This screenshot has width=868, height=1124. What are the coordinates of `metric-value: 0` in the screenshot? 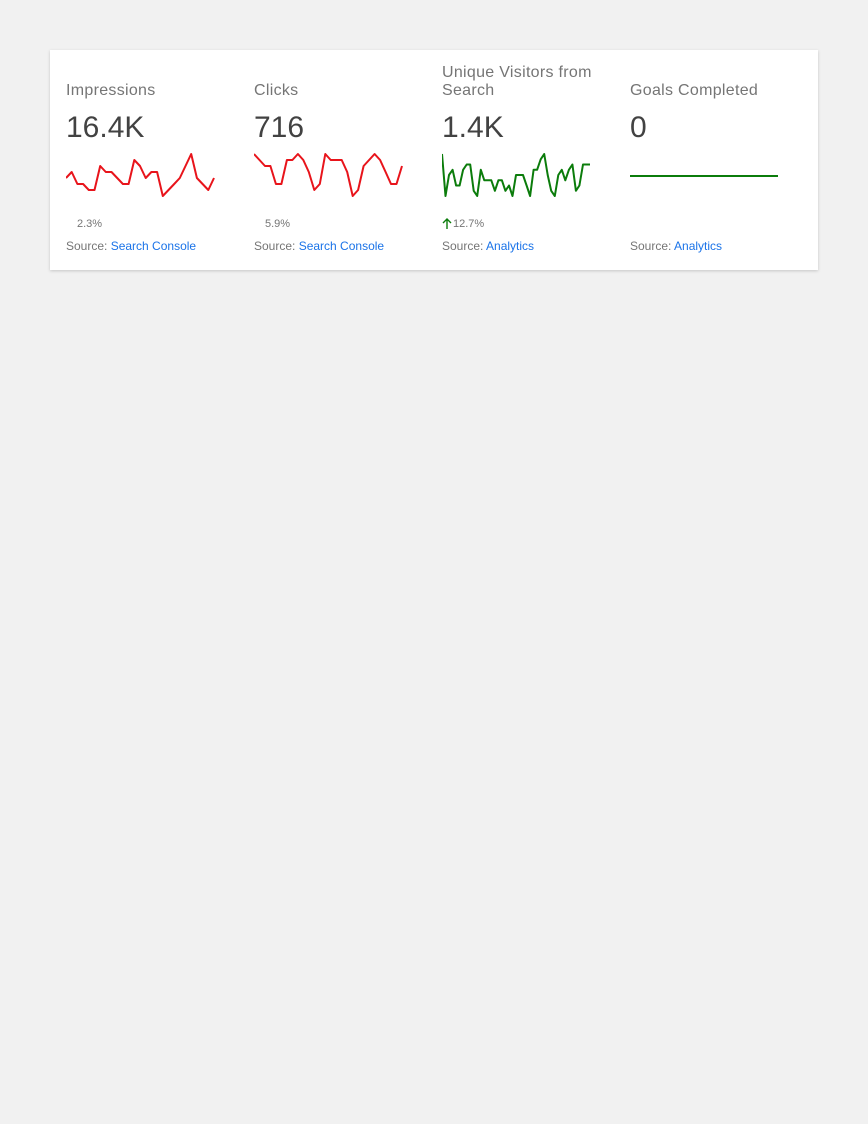 It's located at (638, 127).